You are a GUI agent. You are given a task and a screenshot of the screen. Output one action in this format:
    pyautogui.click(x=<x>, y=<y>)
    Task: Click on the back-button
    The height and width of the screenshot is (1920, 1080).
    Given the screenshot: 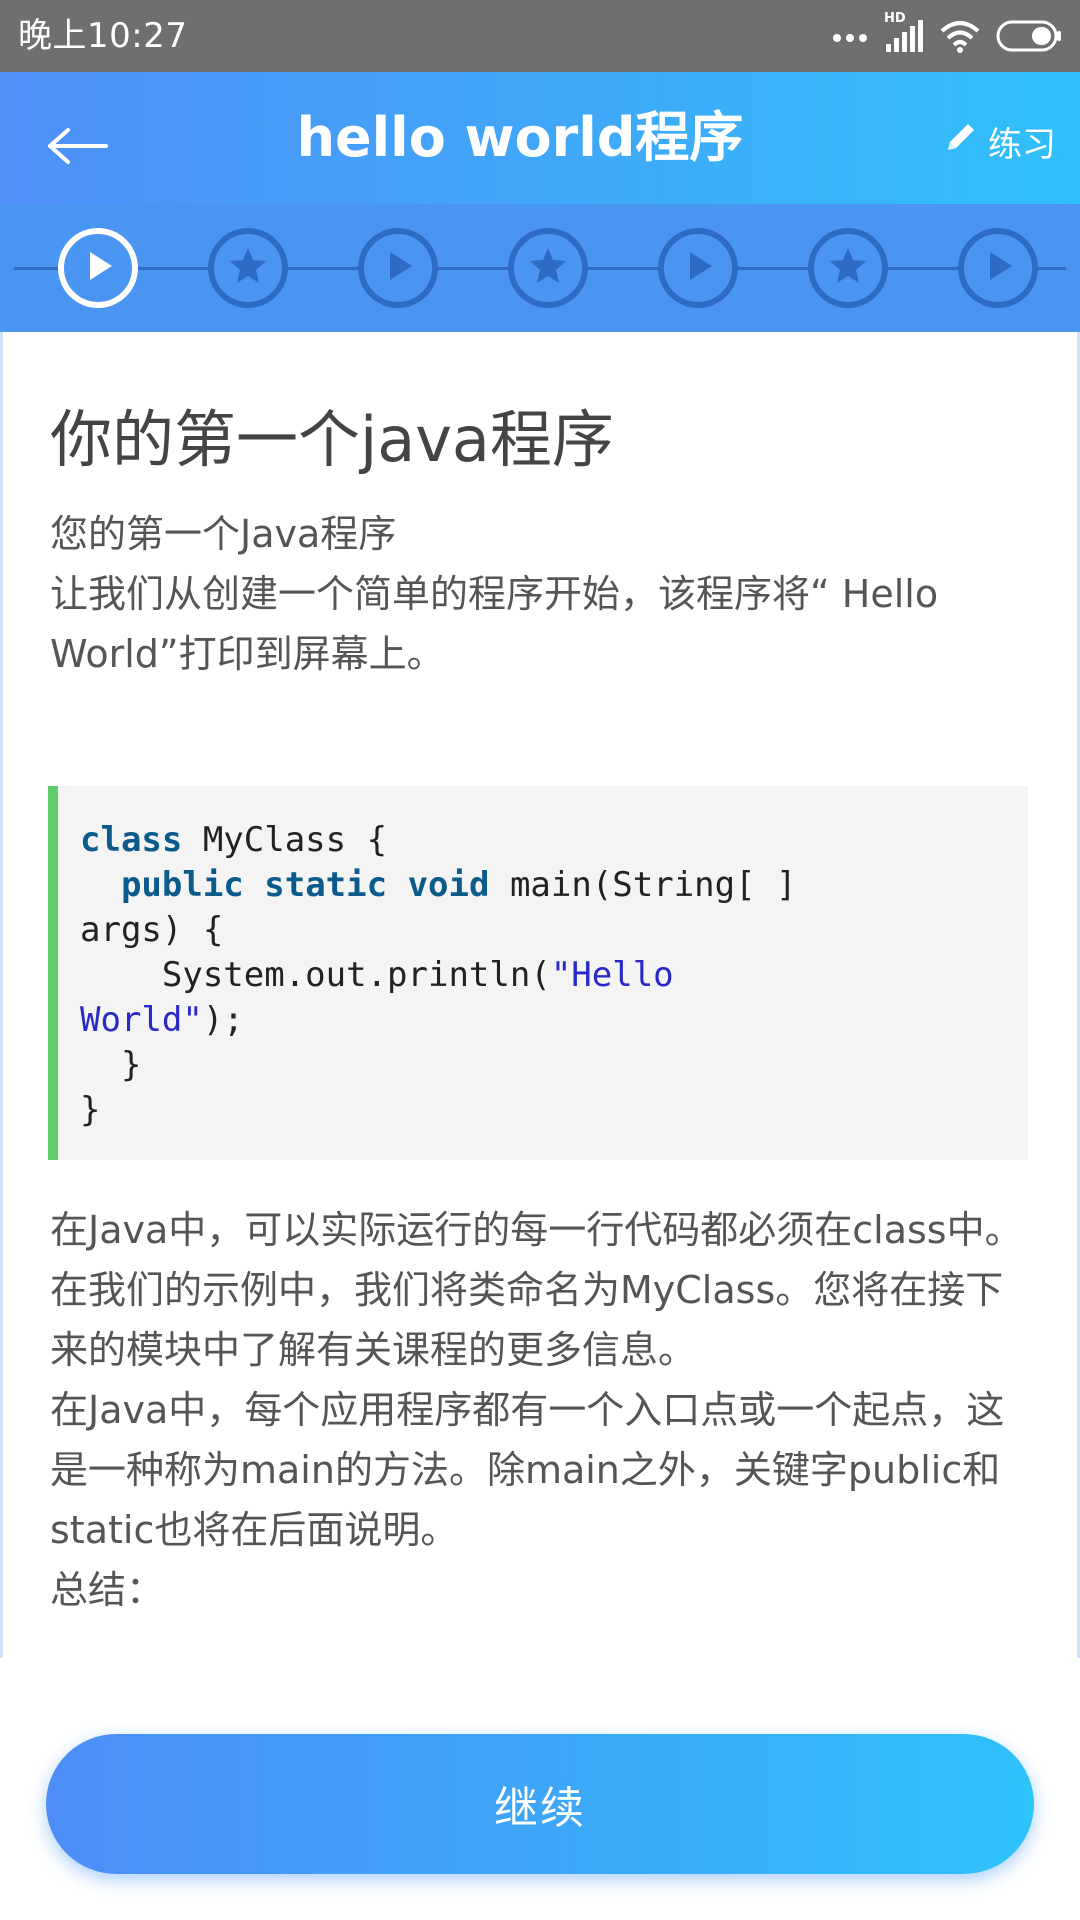 What is the action you would take?
    pyautogui.click(x=78, y=148)
    